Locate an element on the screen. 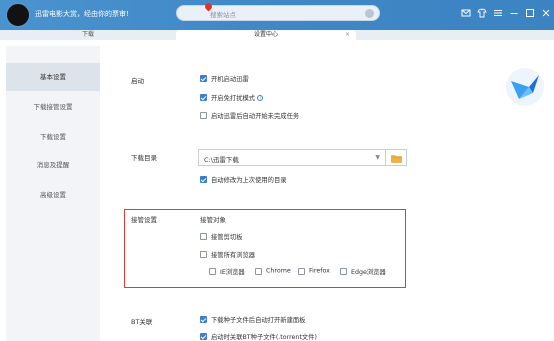  browser-ie-option: IE浏览器 is located at coordinates (227, 272).